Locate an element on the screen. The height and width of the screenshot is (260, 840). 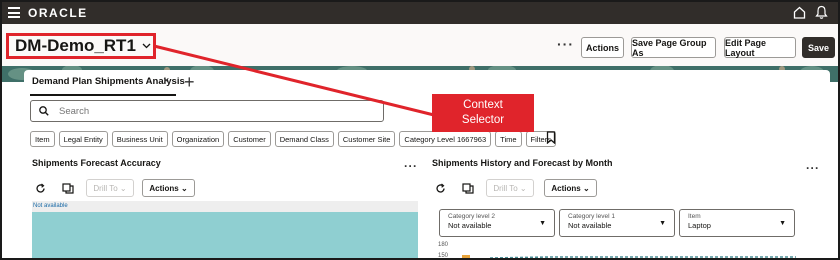
y-axis-tick: 180 is located at coordinates (443, 245).